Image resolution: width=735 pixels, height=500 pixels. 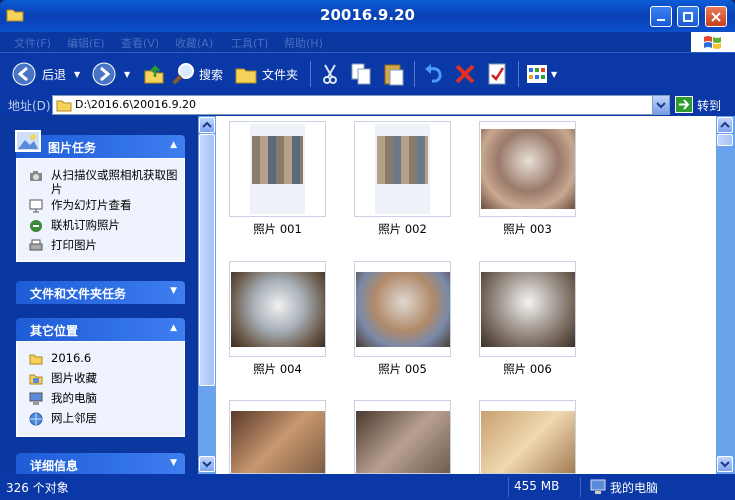 I want to click on address-dropdown-button, so click(x=660, y=105).